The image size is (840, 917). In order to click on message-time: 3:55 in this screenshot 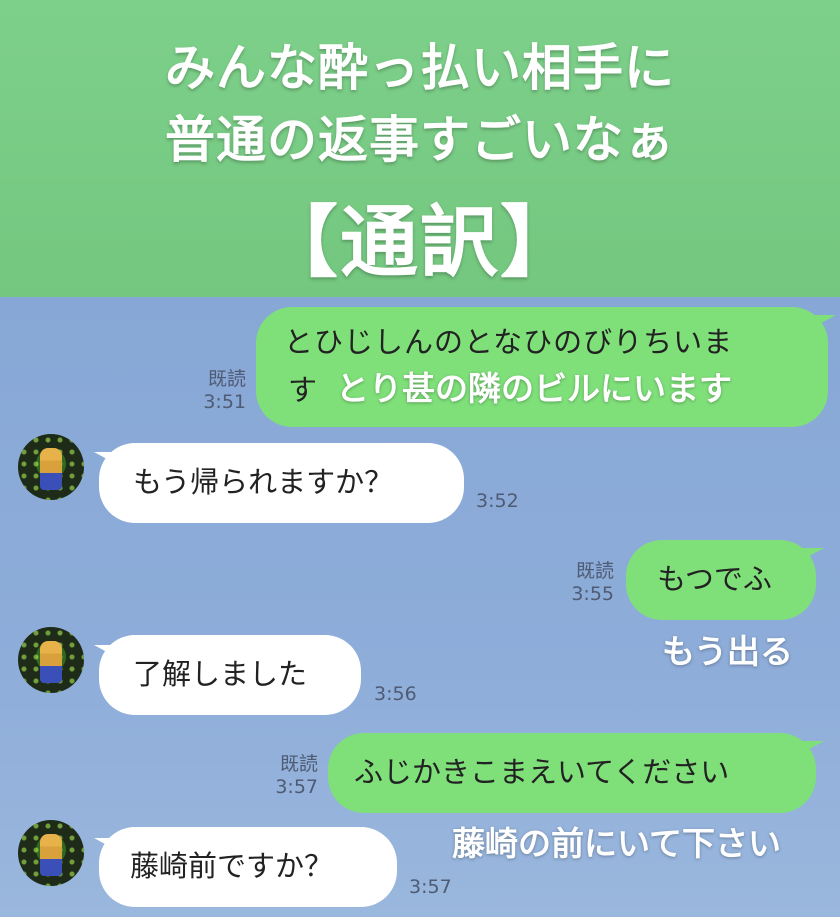, I will do `click(592, 594)`.